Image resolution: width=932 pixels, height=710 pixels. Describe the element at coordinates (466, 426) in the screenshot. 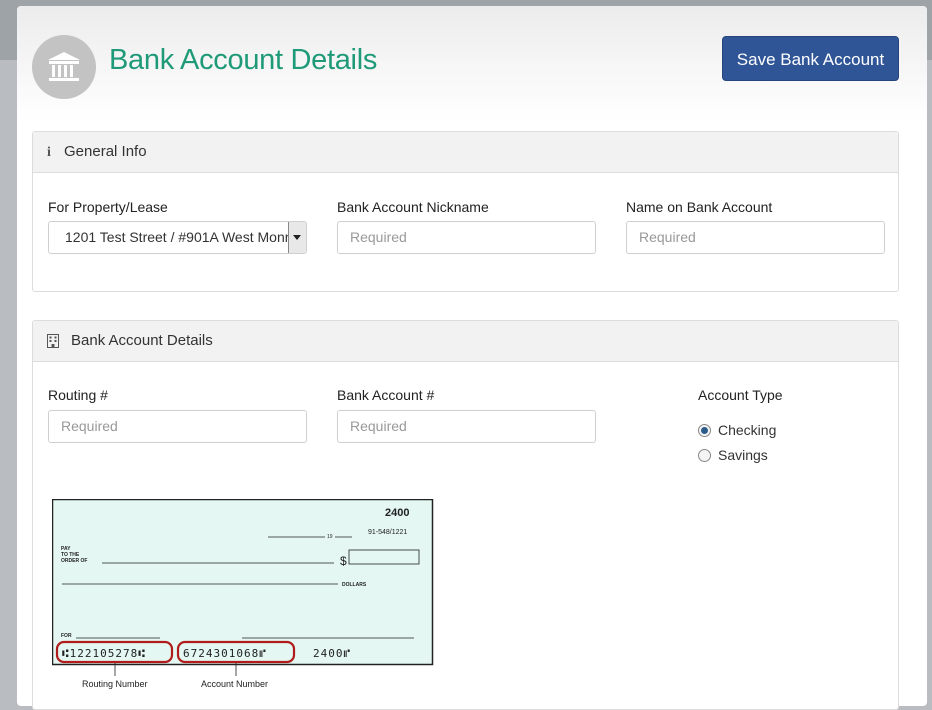

I see `account-number-input: Required` at that location.